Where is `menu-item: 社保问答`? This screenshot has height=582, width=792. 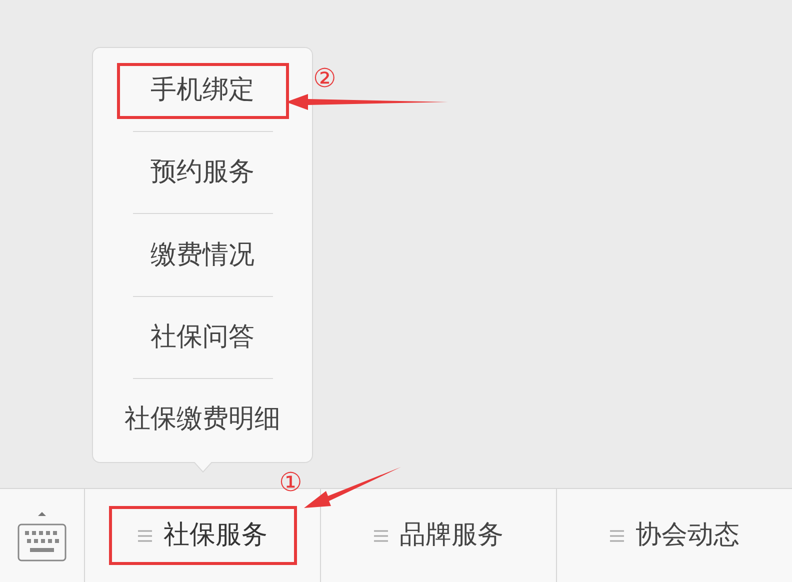 menu-item: 社保问答 is located at coordinates (202, 337).